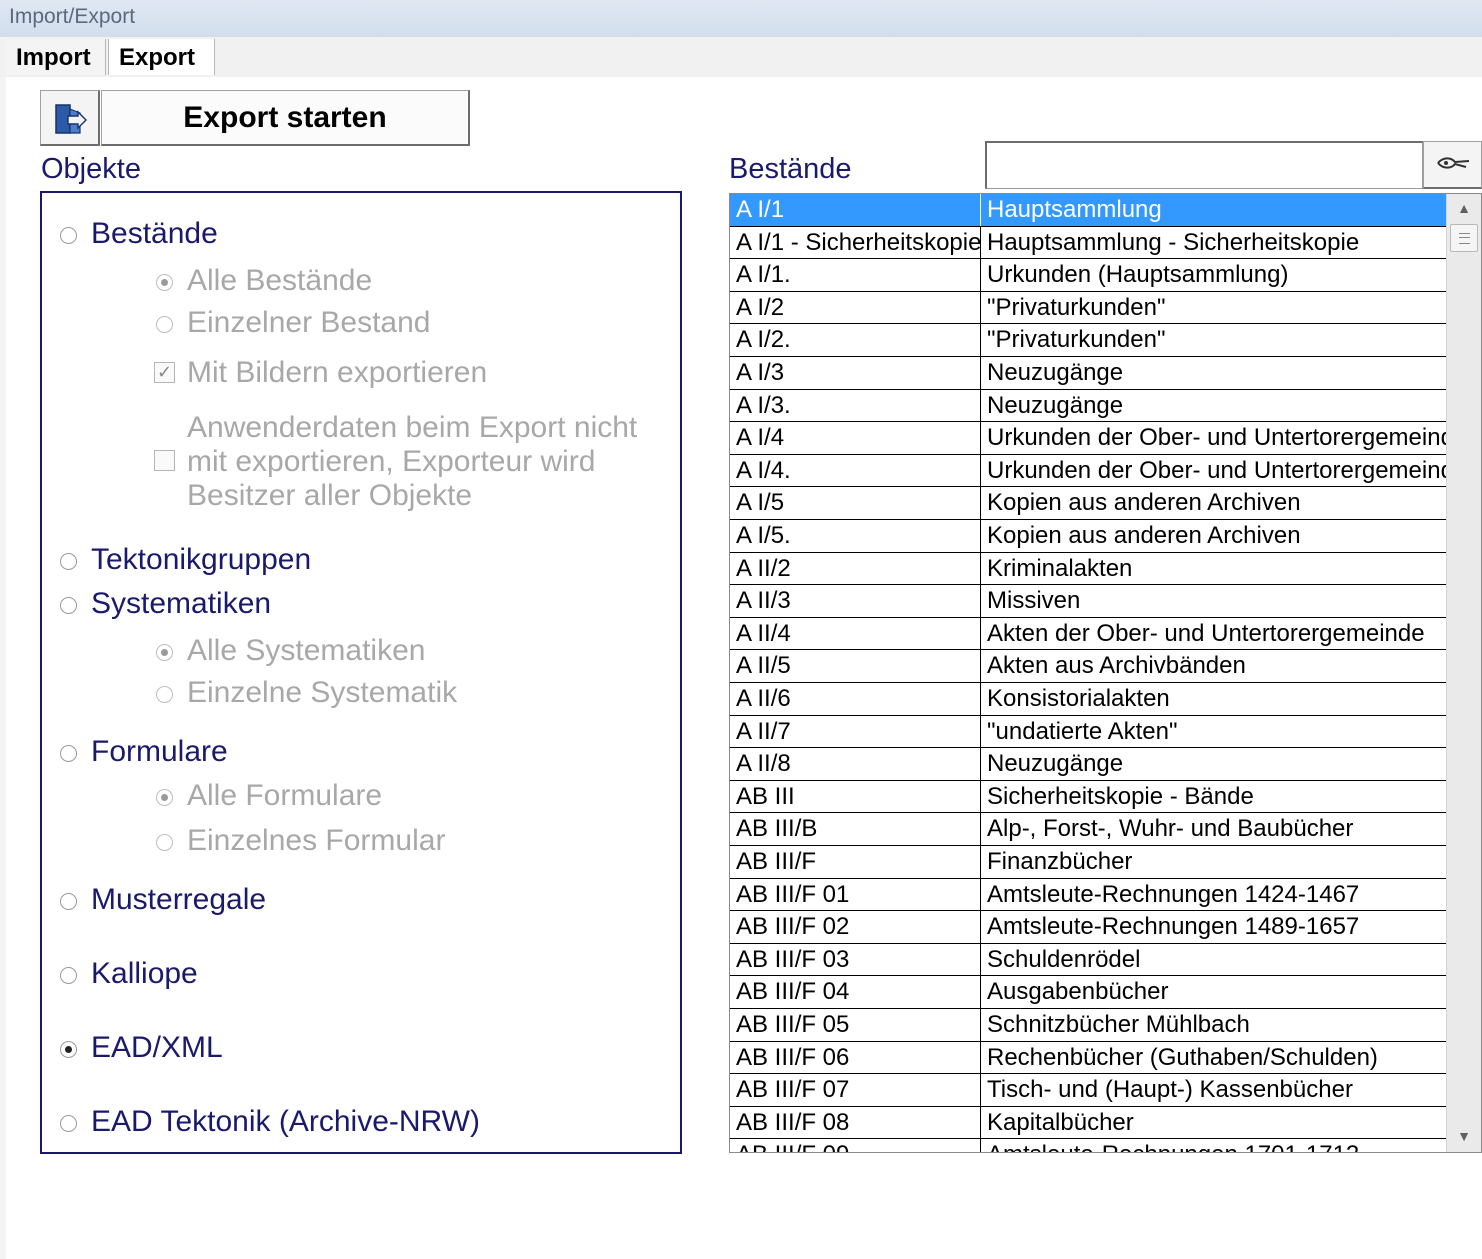  Describe the element at coordinates (164, 324) in the screenshot. I see `radio-einzelner-bestand-circle` at that location.